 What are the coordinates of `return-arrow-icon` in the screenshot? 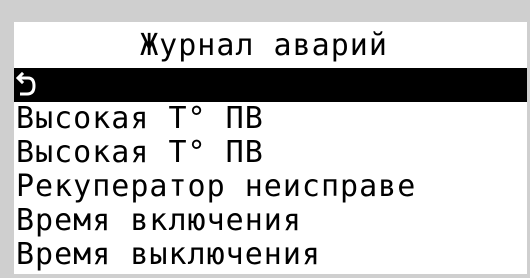 It's located at (27, 85).